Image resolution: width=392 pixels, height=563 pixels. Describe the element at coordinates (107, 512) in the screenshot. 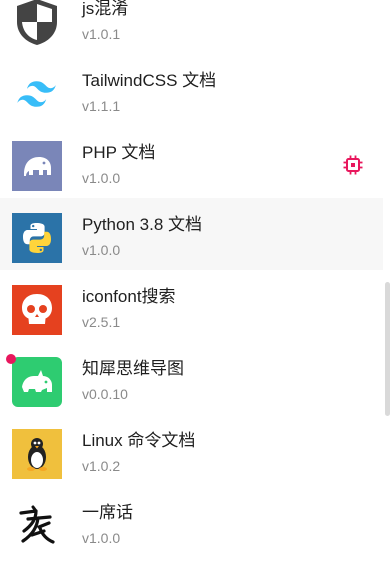

I see `item-title: 一席话` at that location.